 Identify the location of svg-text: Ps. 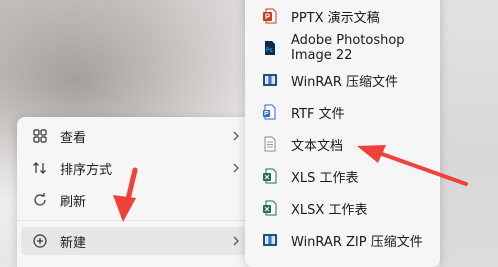
(269, 50).